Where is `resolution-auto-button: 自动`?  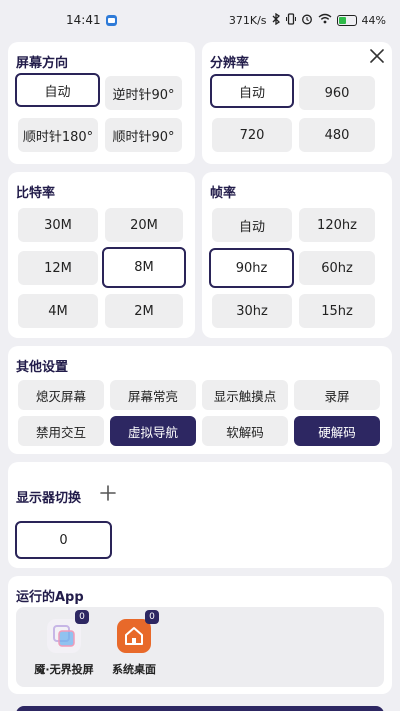
resolution-auto-button: 自动 is located at coordinates (252, 91).